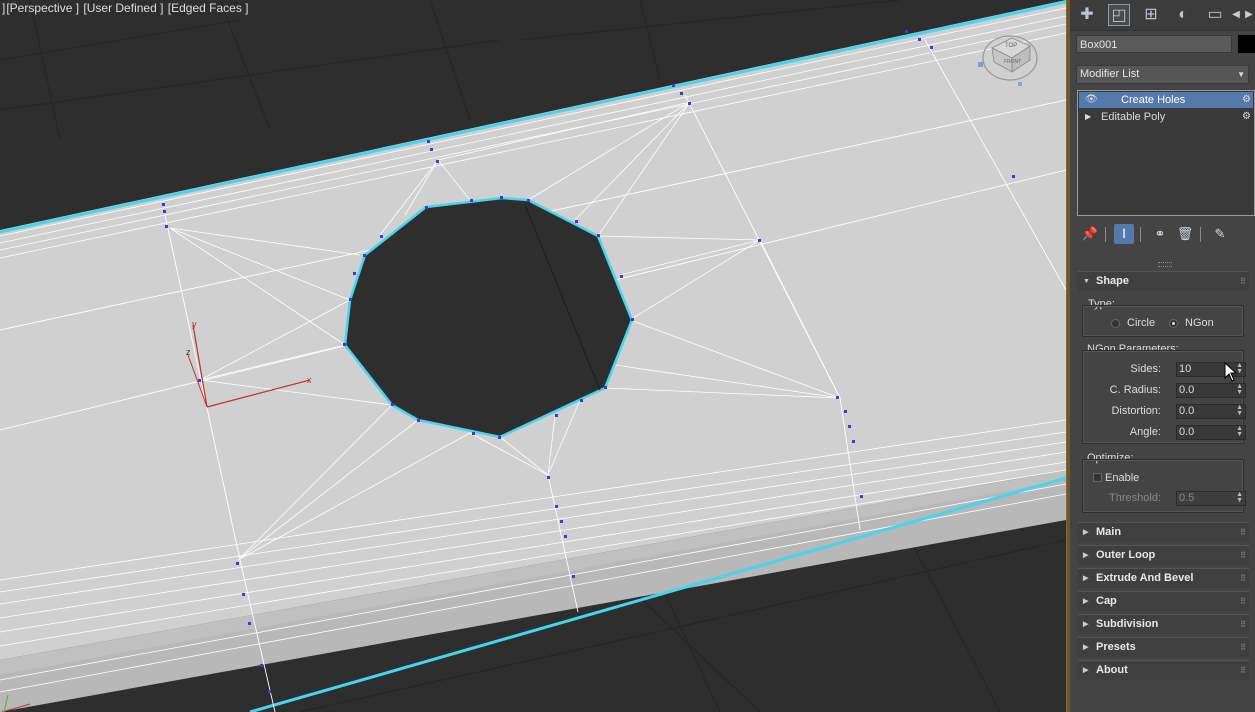 This screenshot has width=1255, height=712. Describe the element at coordinates (1151, 15) in the screenshot. I see `hierarchy-icon: ⊞` at that location.